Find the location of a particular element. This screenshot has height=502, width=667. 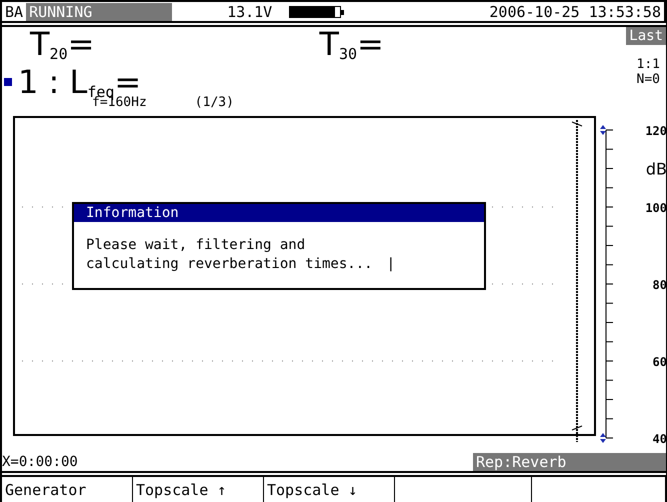

tick-label: 100 is located at coordinates (655, 207).